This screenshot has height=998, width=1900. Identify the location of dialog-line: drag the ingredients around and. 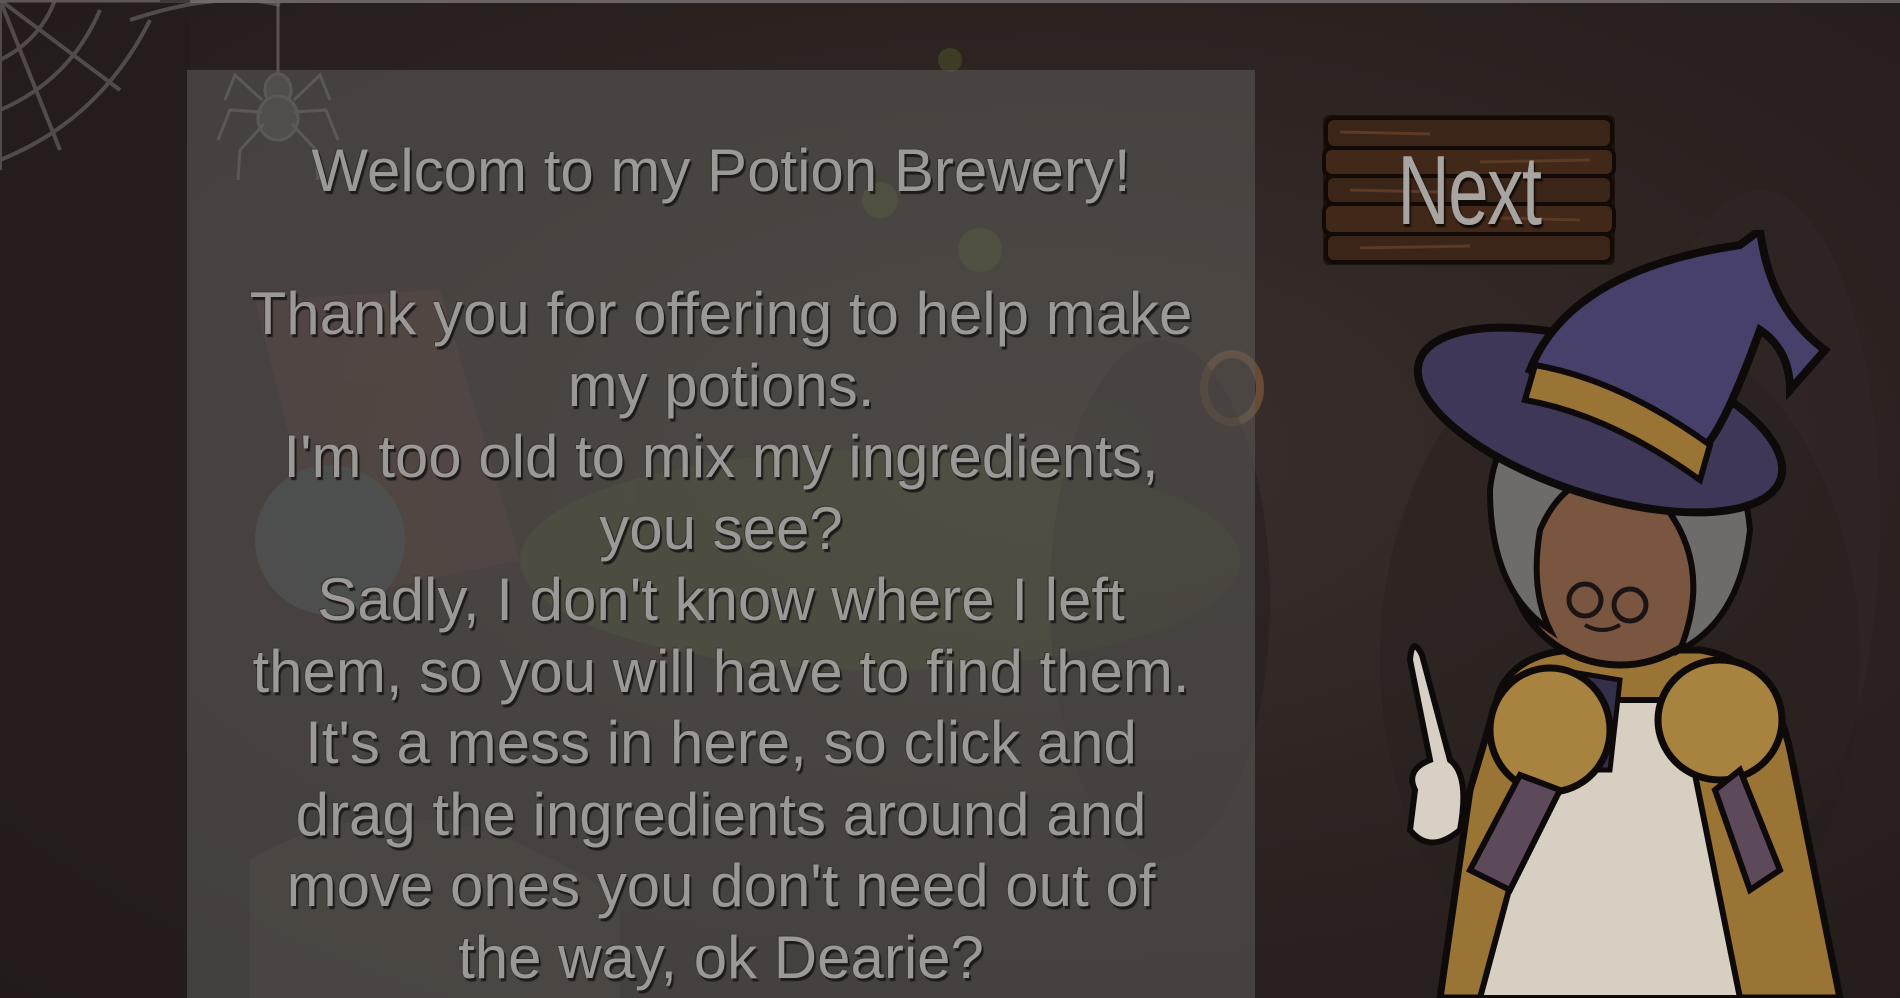
(721, 814).